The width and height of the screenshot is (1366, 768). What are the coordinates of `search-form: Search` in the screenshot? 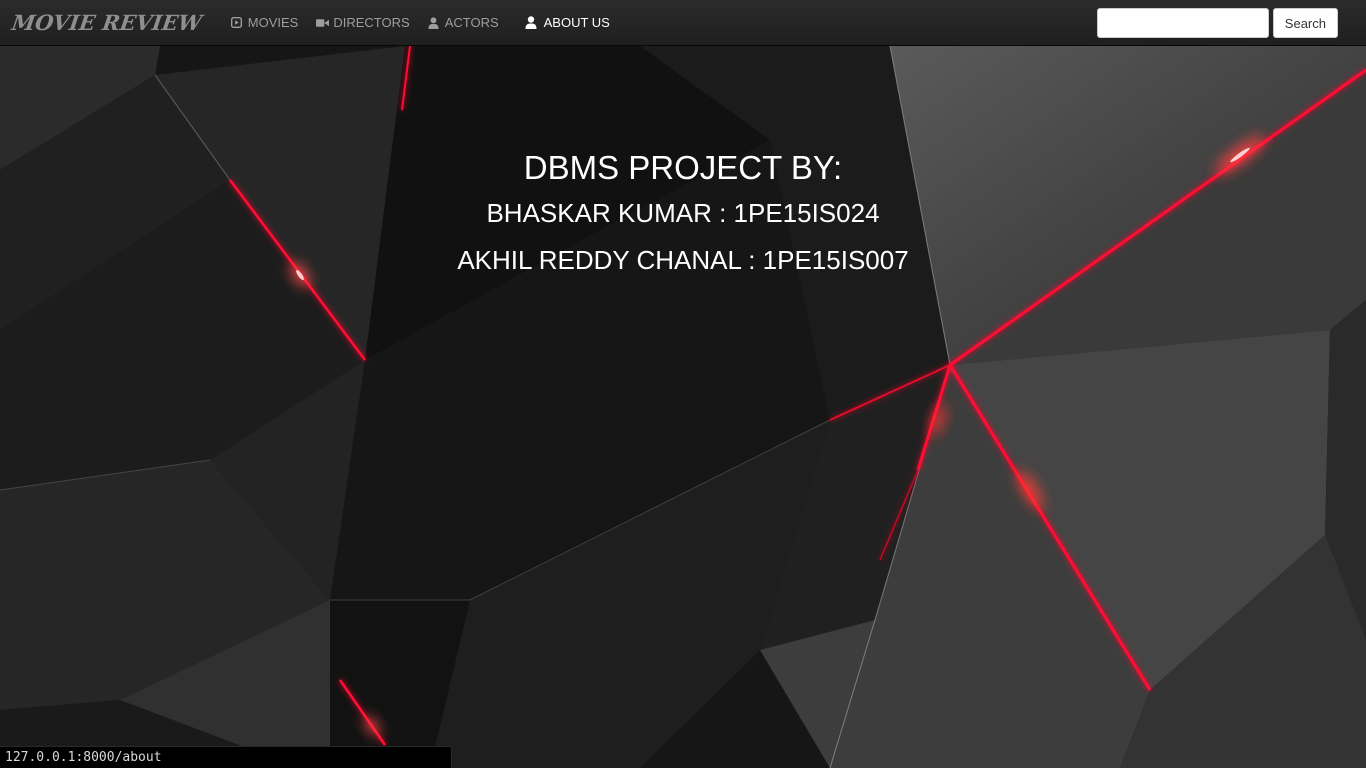 It's located at (1217, 23).